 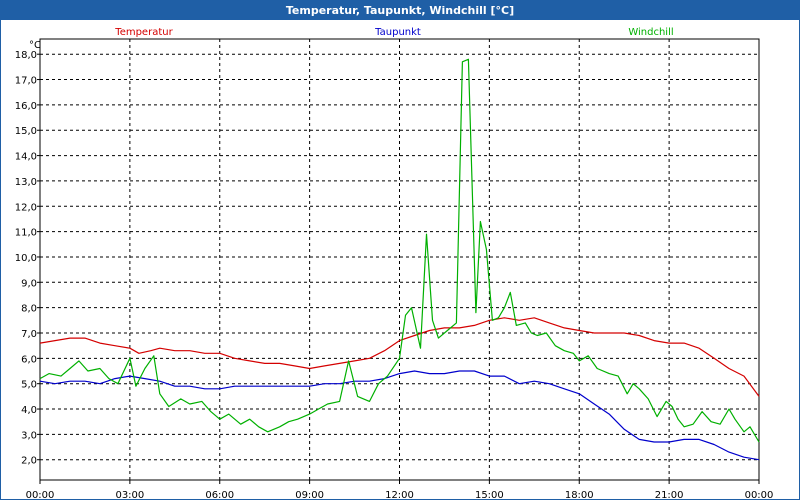 What do you see at coordinates (29, 309) in the screenshot?
I see `y-tick-label: 8,0` at bounding box center [29, 309].